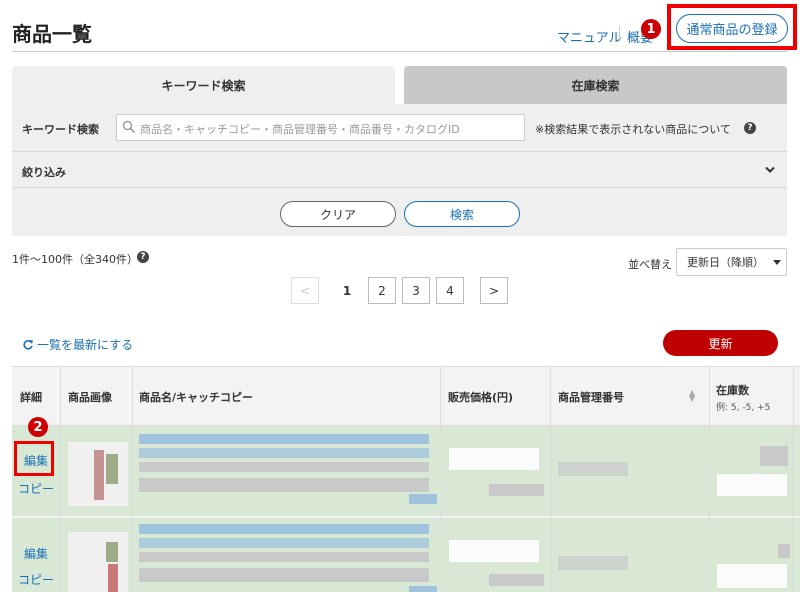  What do you see at coordinates (450, 290) in the screenshot?
I see `pagination-page: 4` at bounding box center [450, 290].